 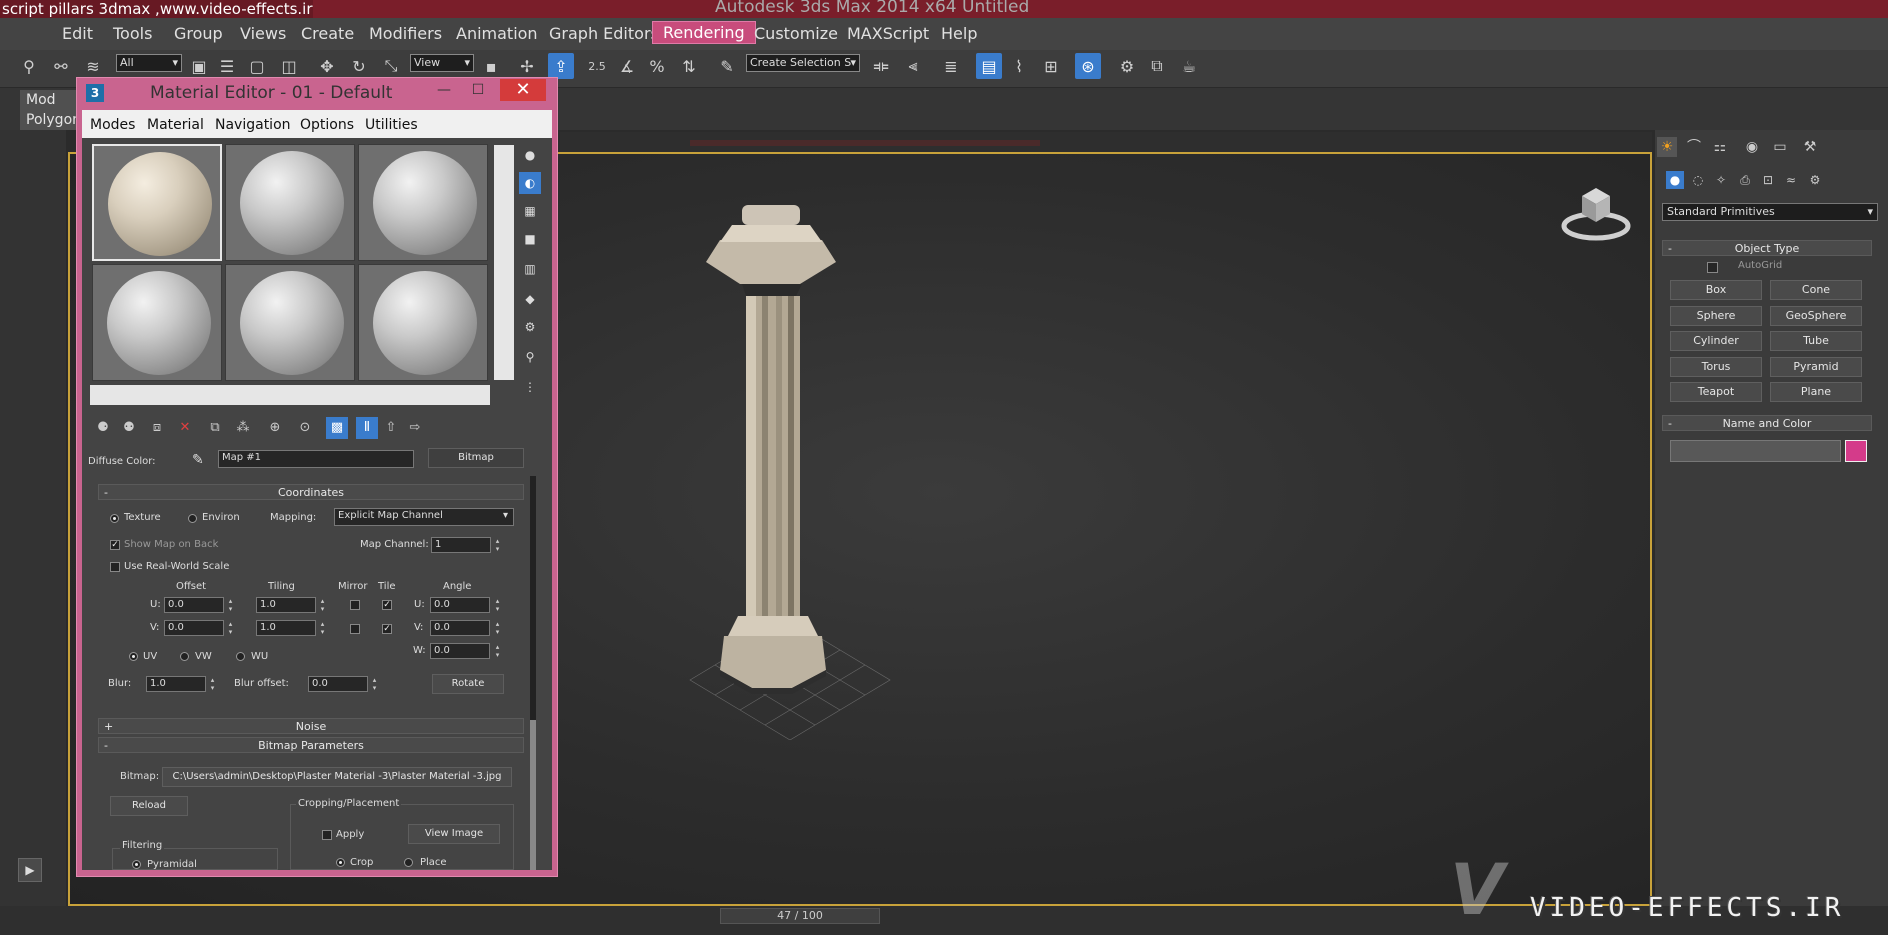 I want to click on sample-type-icon: ●, so click(x=530, y=155).